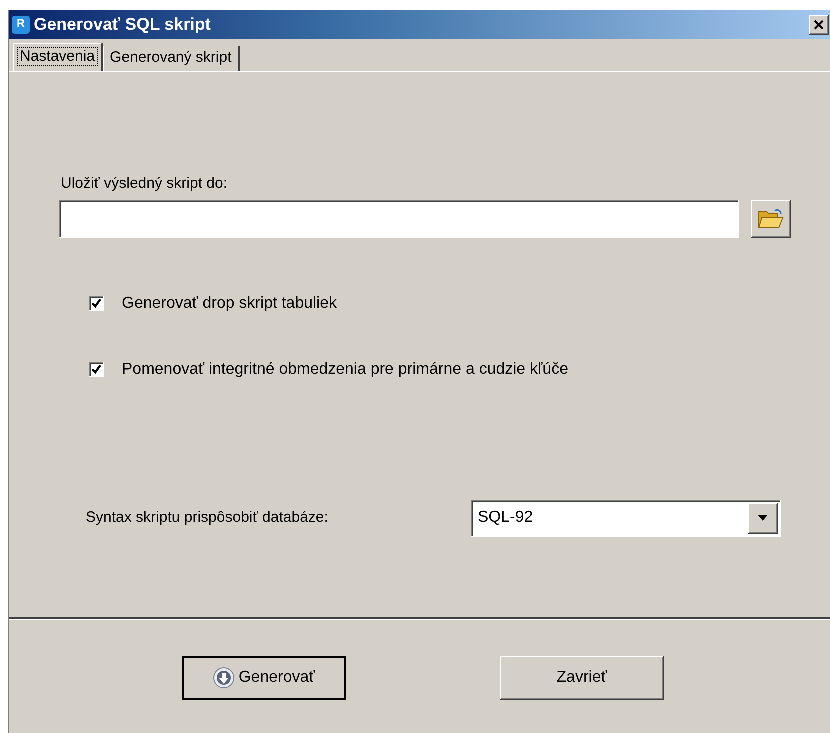  What do you see at coordinates (264, 678) in the screenshot?
I see `generate-button: Generovať` at bounding box center [264, 678].